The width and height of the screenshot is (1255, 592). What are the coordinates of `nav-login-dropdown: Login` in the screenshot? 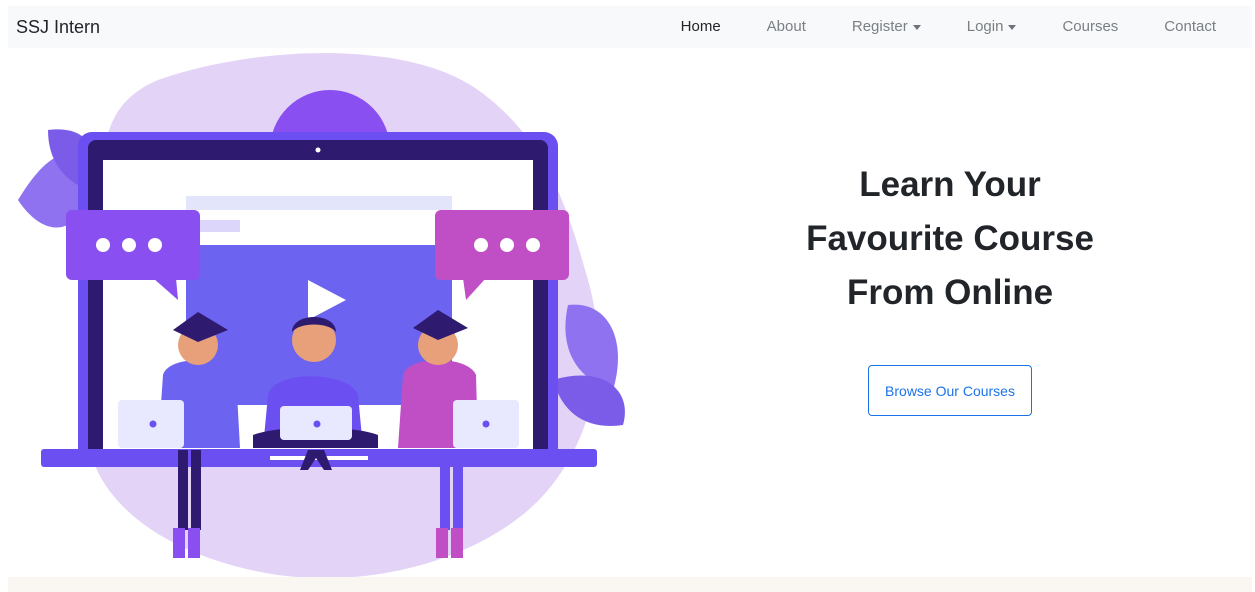 It's located at (992, 27).